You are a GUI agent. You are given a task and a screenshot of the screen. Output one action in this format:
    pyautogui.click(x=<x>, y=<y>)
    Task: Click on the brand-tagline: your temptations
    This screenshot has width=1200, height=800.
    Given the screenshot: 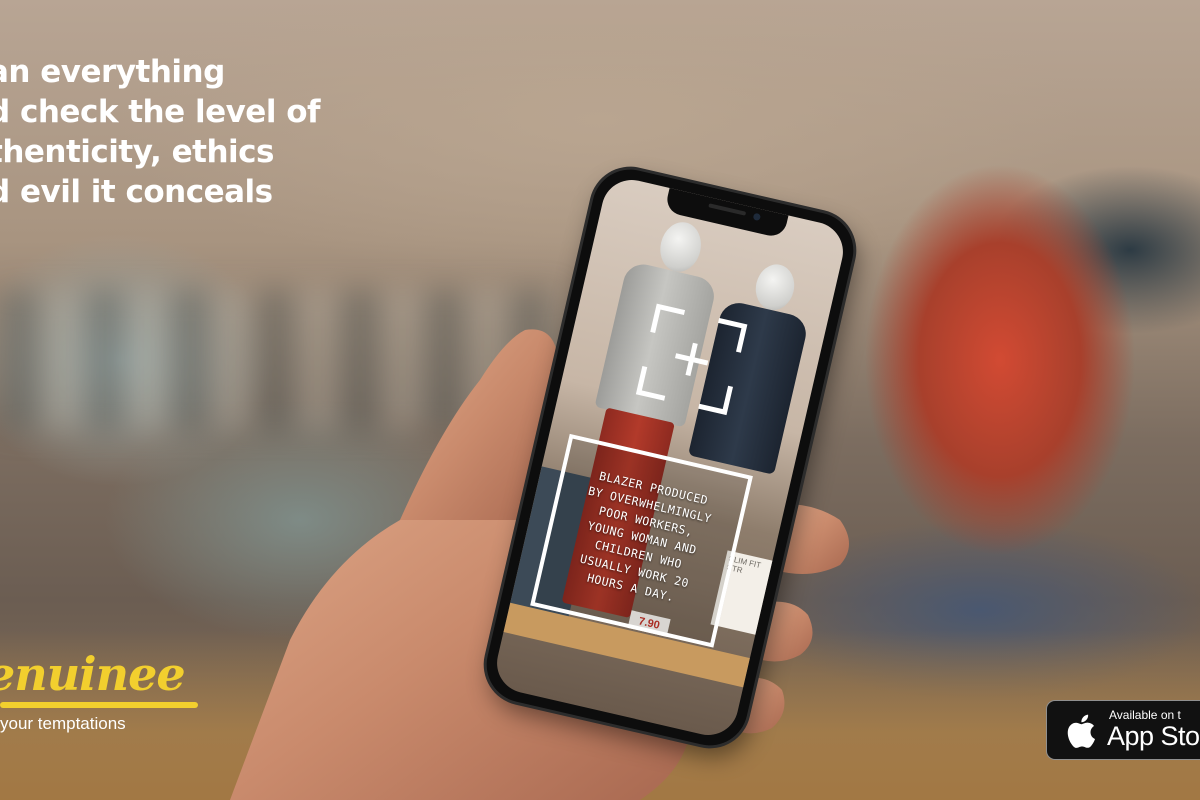 What is the action you would take?
    pyautogui.click(x=63, y=723)
    